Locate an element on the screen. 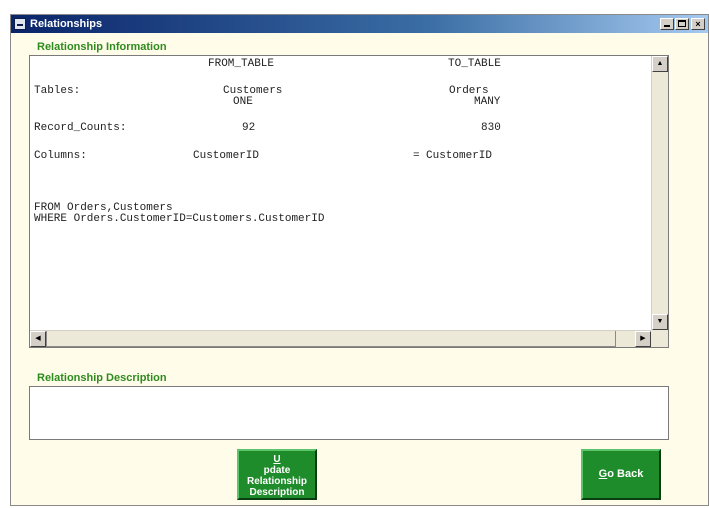 The width and height of the screenshot is (709, 508). to-table-cardinality: MANY is located at coordinates (487, 102).